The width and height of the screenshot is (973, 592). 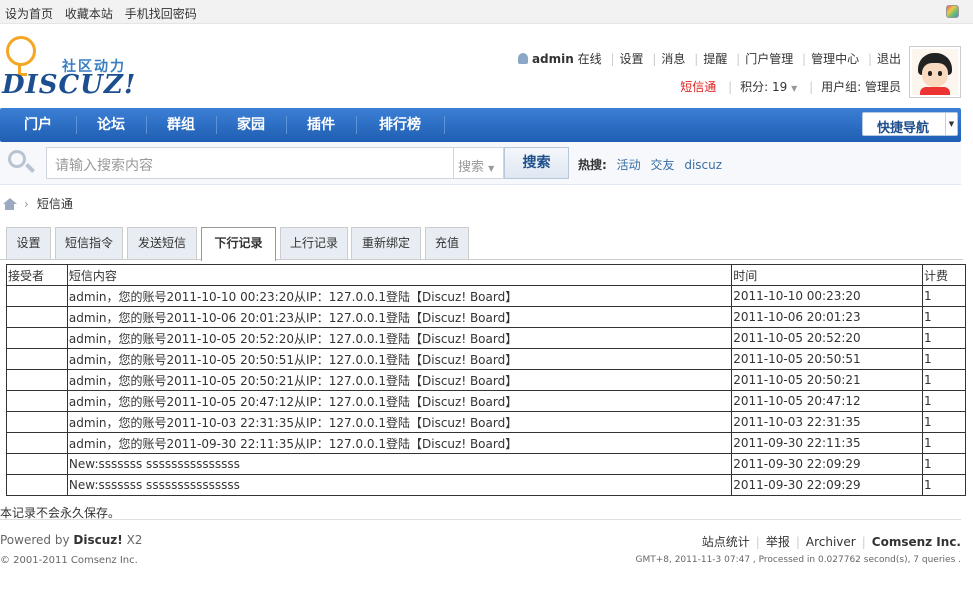 I want to click on discuz-link: Discuz!, so click(x=97, y=540).